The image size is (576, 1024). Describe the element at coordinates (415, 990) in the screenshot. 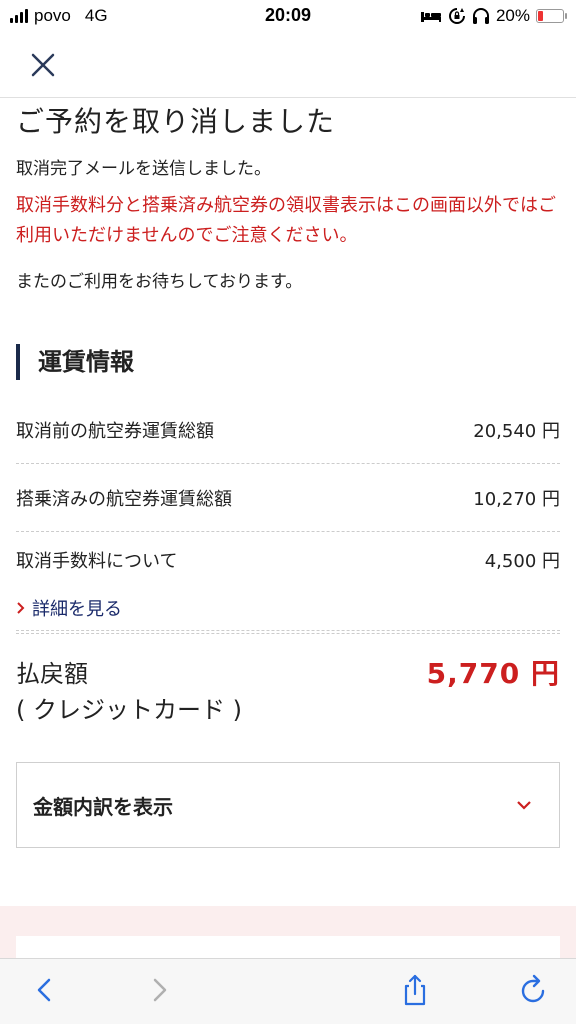

I see `share-icon` at that location.